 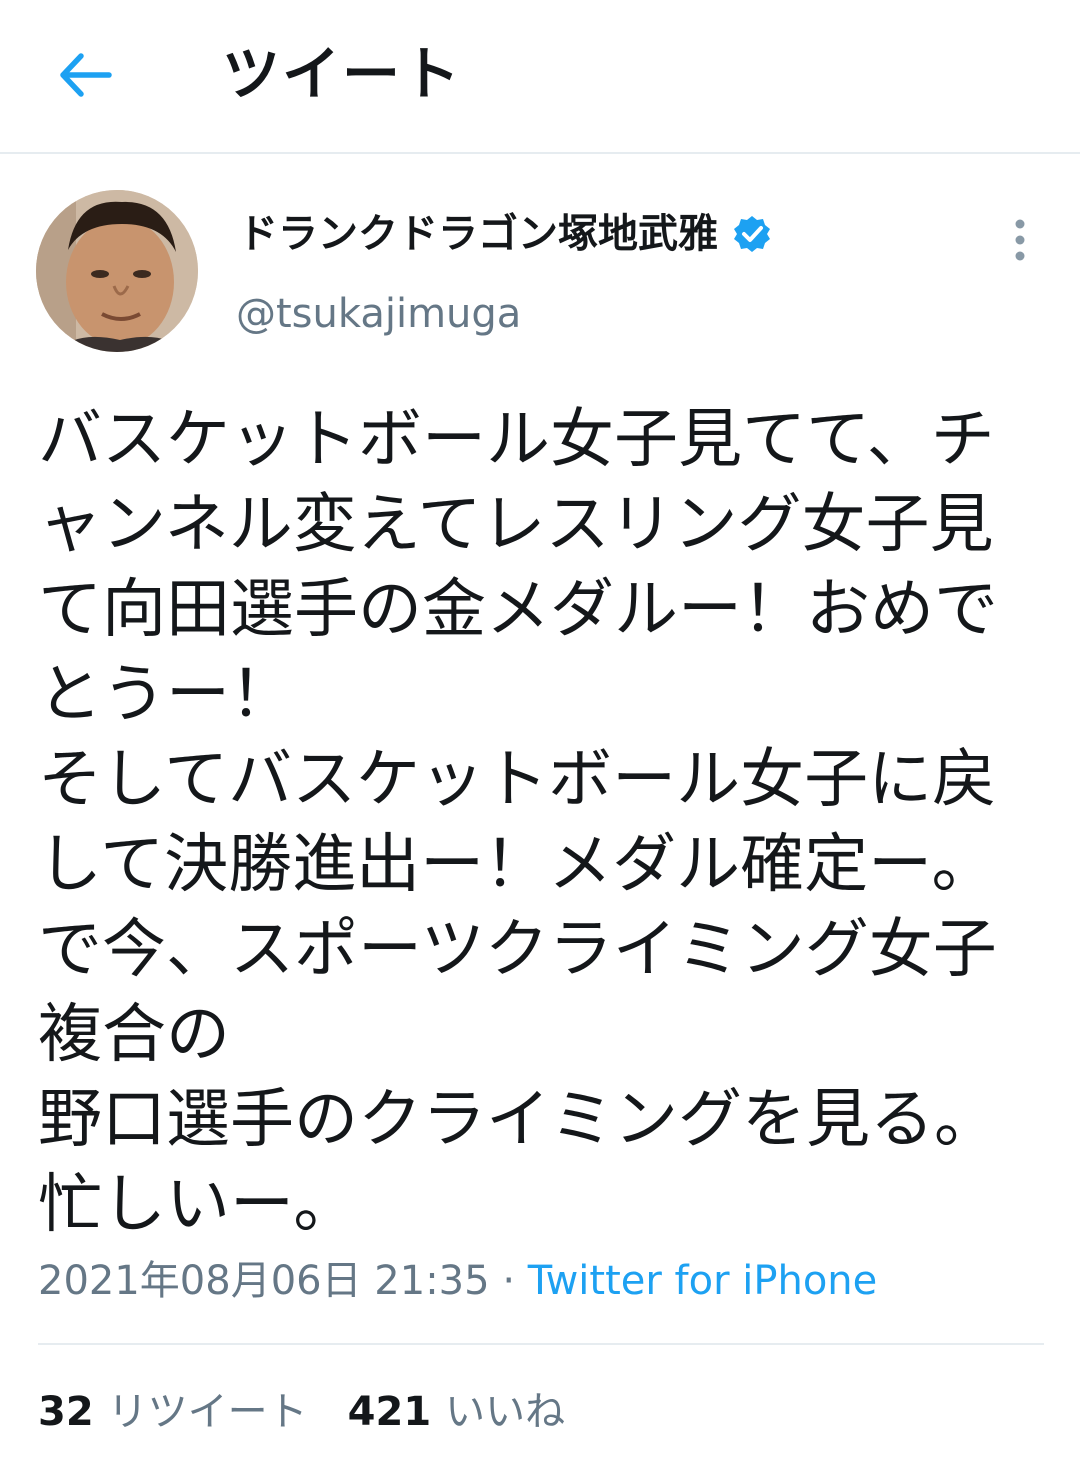 I want to click on back-button, so click(x=85, y=75).